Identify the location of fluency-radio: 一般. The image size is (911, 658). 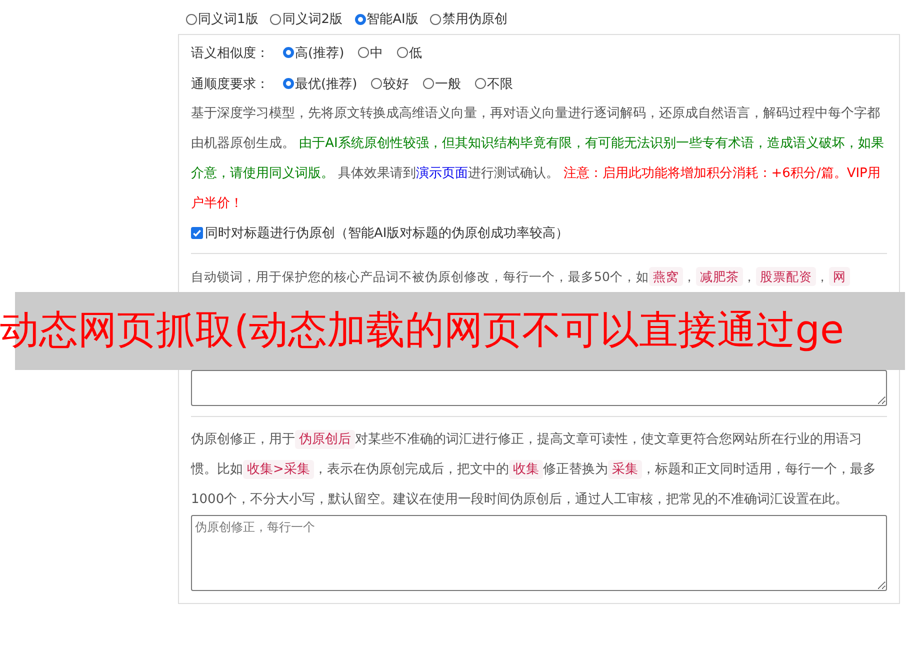
(442, 83).